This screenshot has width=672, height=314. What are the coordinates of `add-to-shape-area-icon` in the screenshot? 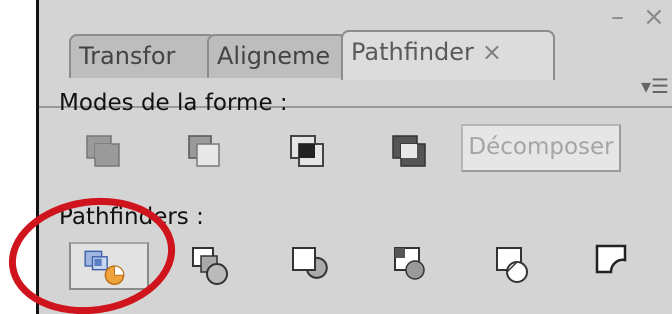 It's located at (104, 151).